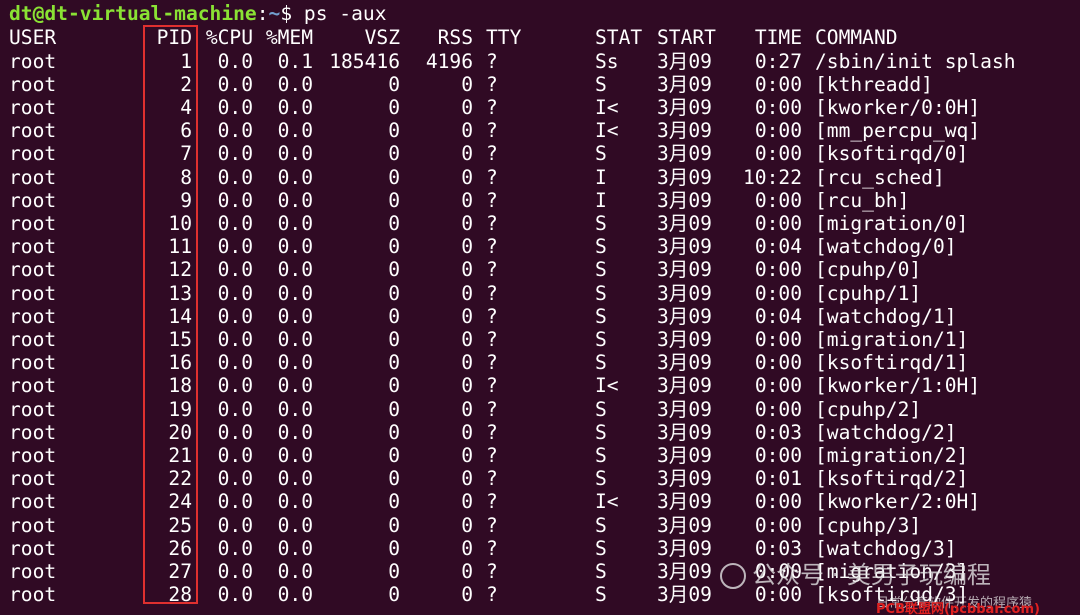  I want to click on cell-vsz: 185416, so click(364, 61).